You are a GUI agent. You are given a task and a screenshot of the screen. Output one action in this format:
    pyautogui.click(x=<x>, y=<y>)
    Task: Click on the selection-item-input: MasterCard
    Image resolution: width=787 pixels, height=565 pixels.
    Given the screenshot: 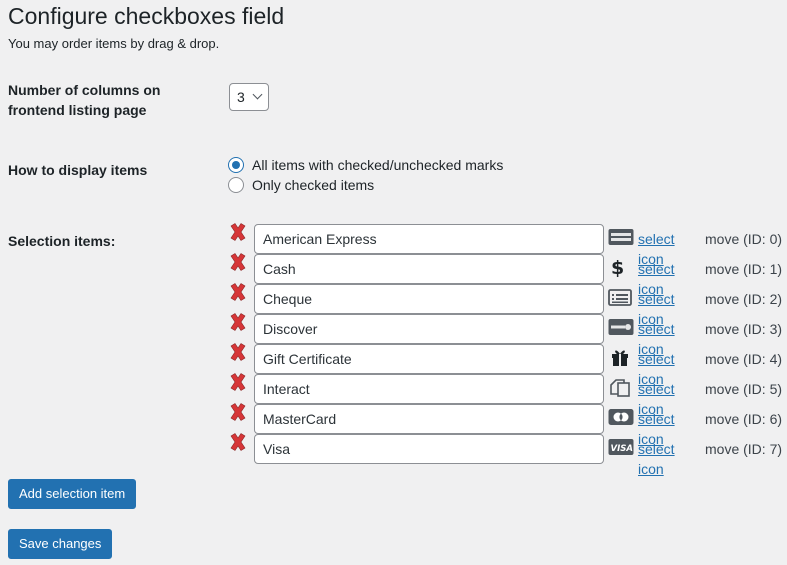 What is the action you would take?
    pyautogui.click(x=429, y=419)
    